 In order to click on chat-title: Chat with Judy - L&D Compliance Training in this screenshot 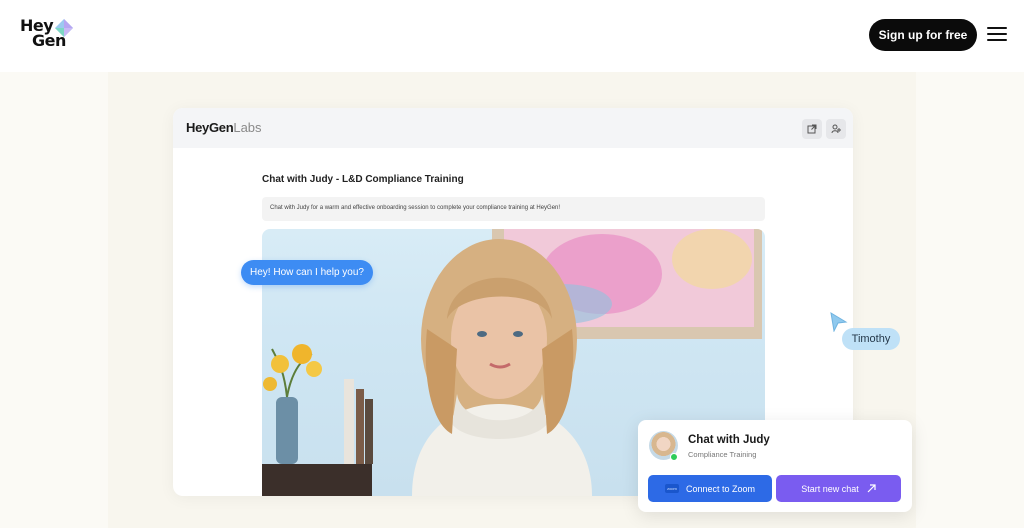, I will do `click(363, 179)`.